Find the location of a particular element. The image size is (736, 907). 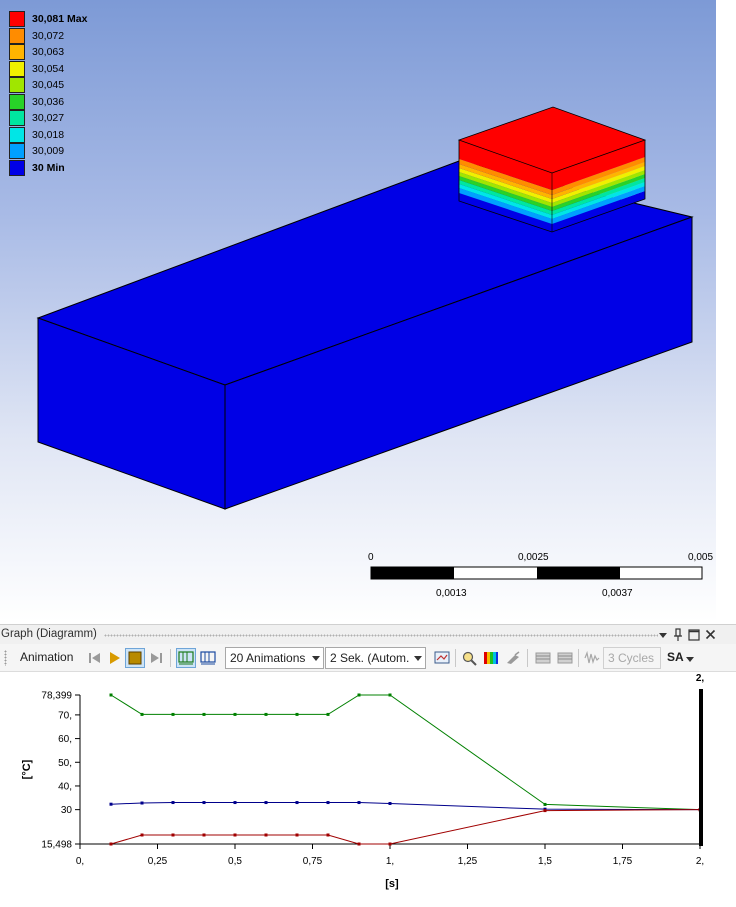

legend-label: 30,081 Max is located at coordinates (60, 19).